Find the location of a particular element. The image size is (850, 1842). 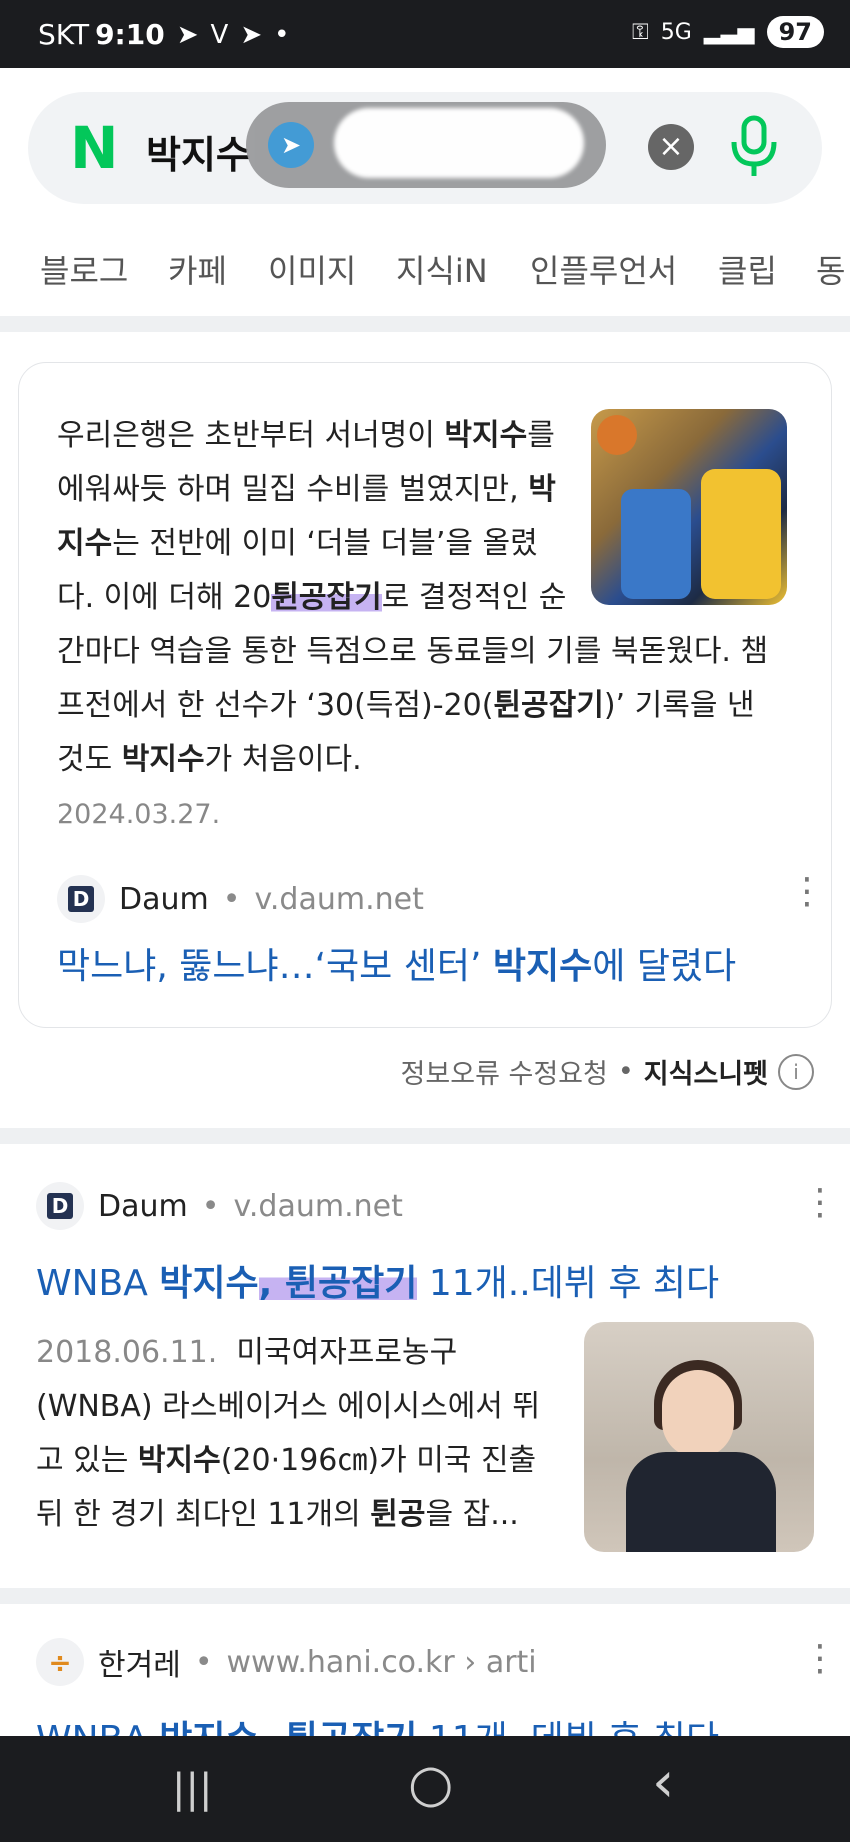

tab-influencer: 인플루언서 is located at coordinates (603, 269).